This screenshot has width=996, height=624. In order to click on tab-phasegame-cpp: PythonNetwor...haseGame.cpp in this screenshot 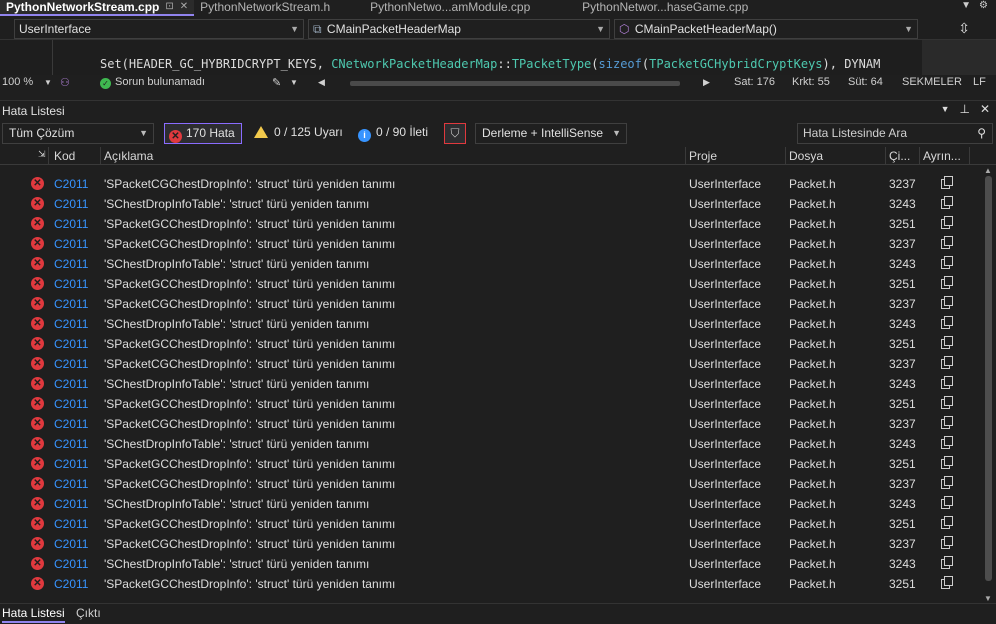, I will do `click(676, 8)`.